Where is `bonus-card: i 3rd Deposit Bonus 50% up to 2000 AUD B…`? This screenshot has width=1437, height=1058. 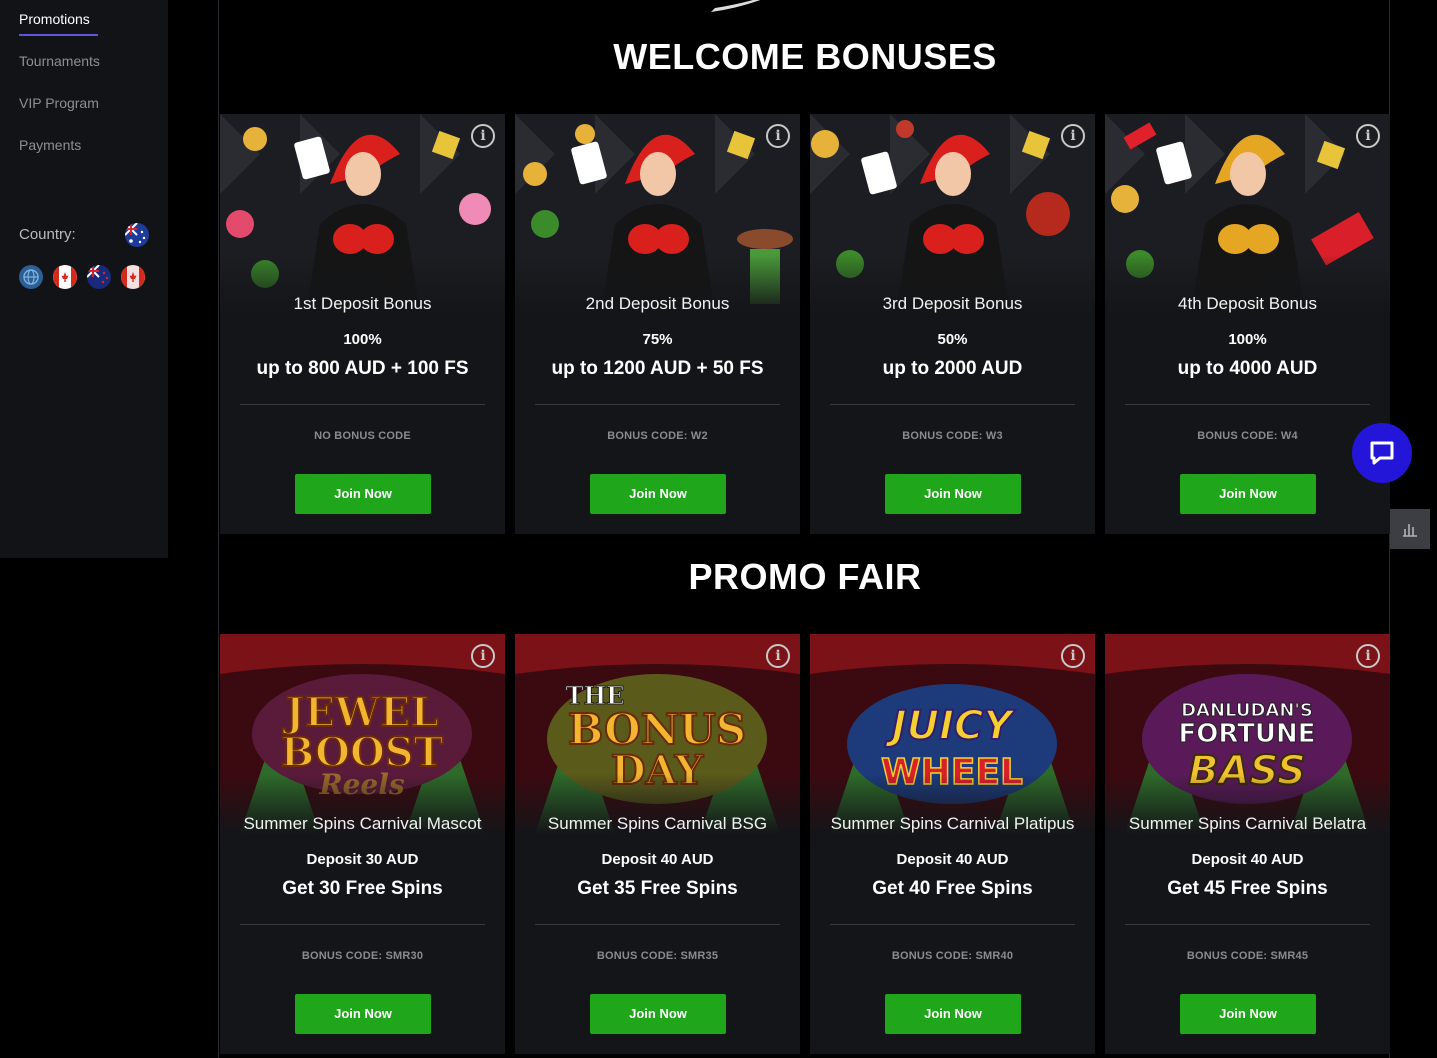 bonus-card: i 3rd Deposit Bonus 50% up to 2000 AUD B… is located at coordinates (952, 324).